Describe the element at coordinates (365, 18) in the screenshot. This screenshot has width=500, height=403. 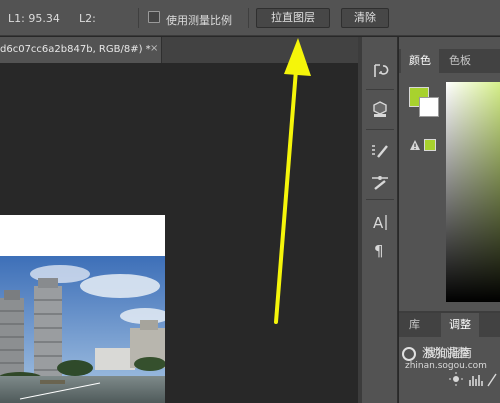
I see `clear-button: 清除` at that location.